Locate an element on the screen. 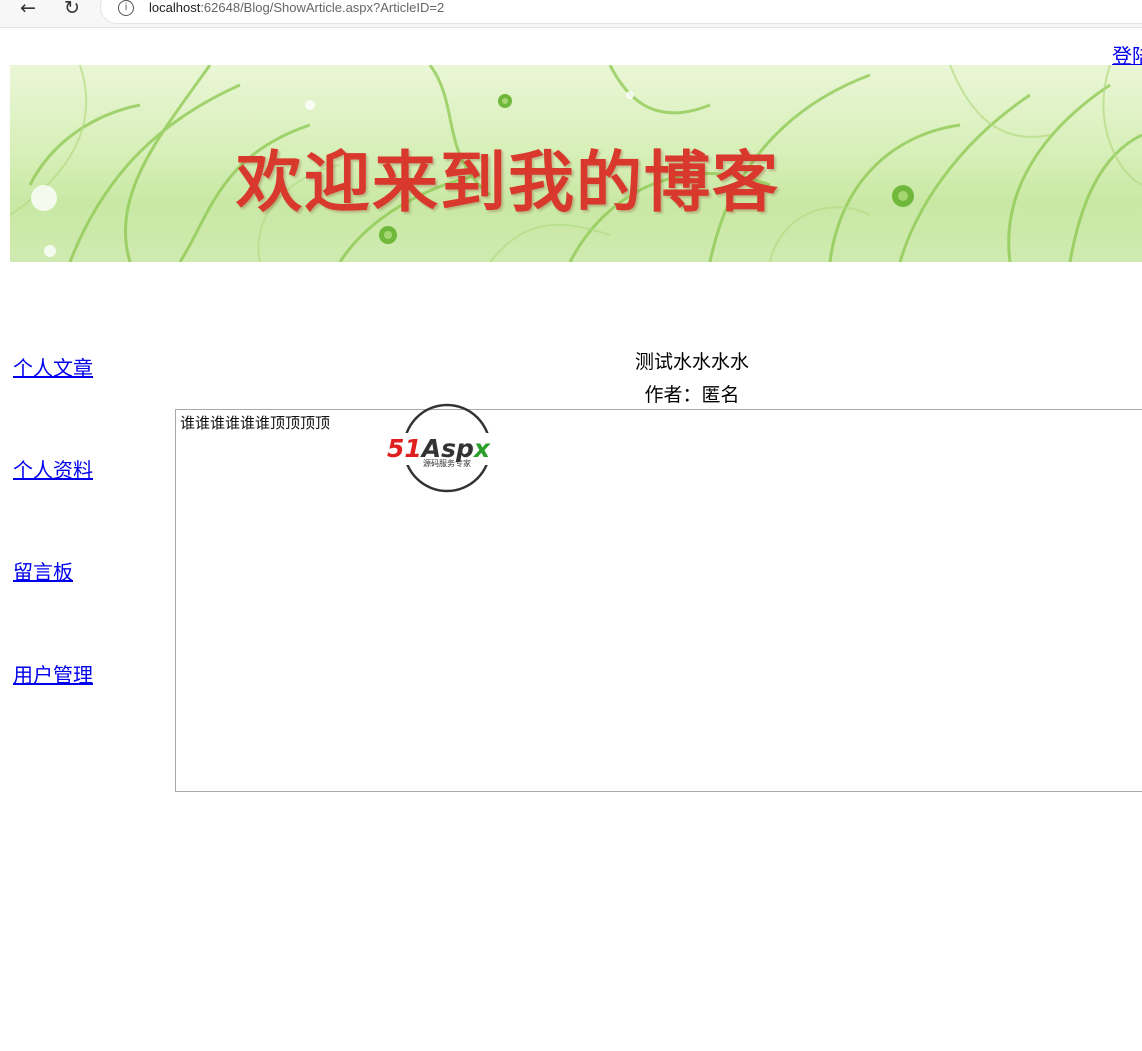  back-arrow-icon: ← is located at coordinates (28, 9).